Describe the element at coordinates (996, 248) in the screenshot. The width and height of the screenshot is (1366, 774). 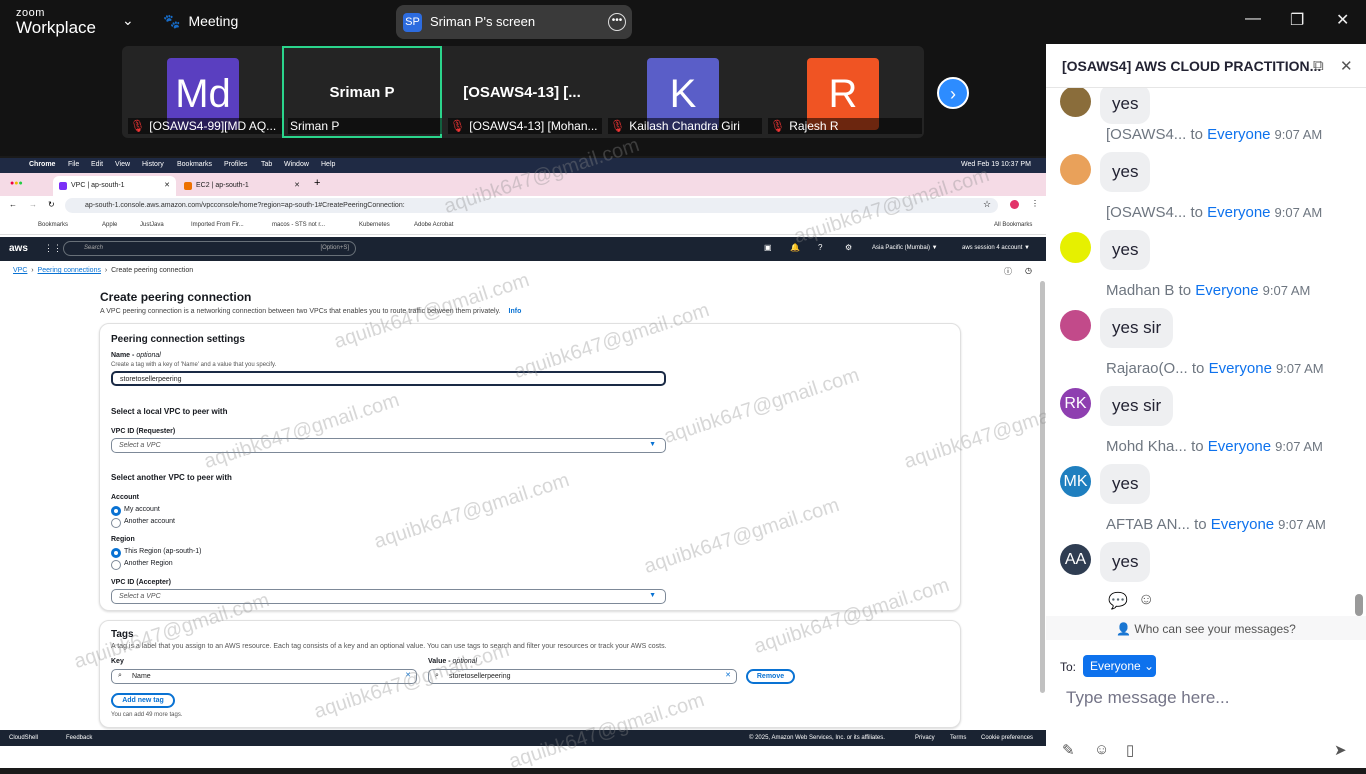
I see `account-menu: aws session 4 account ▼` at that location.